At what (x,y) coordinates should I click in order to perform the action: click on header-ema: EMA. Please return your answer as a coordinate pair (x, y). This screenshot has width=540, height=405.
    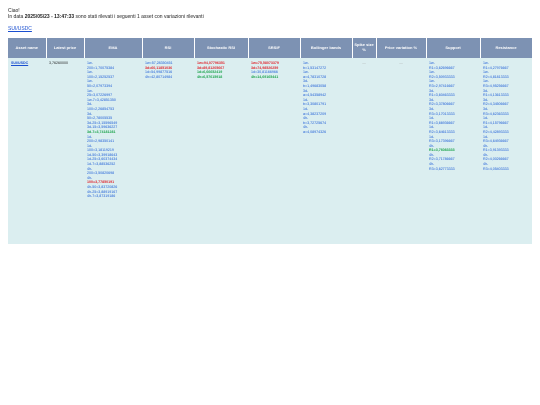
    Looking at the image, I should click on (113, 48).